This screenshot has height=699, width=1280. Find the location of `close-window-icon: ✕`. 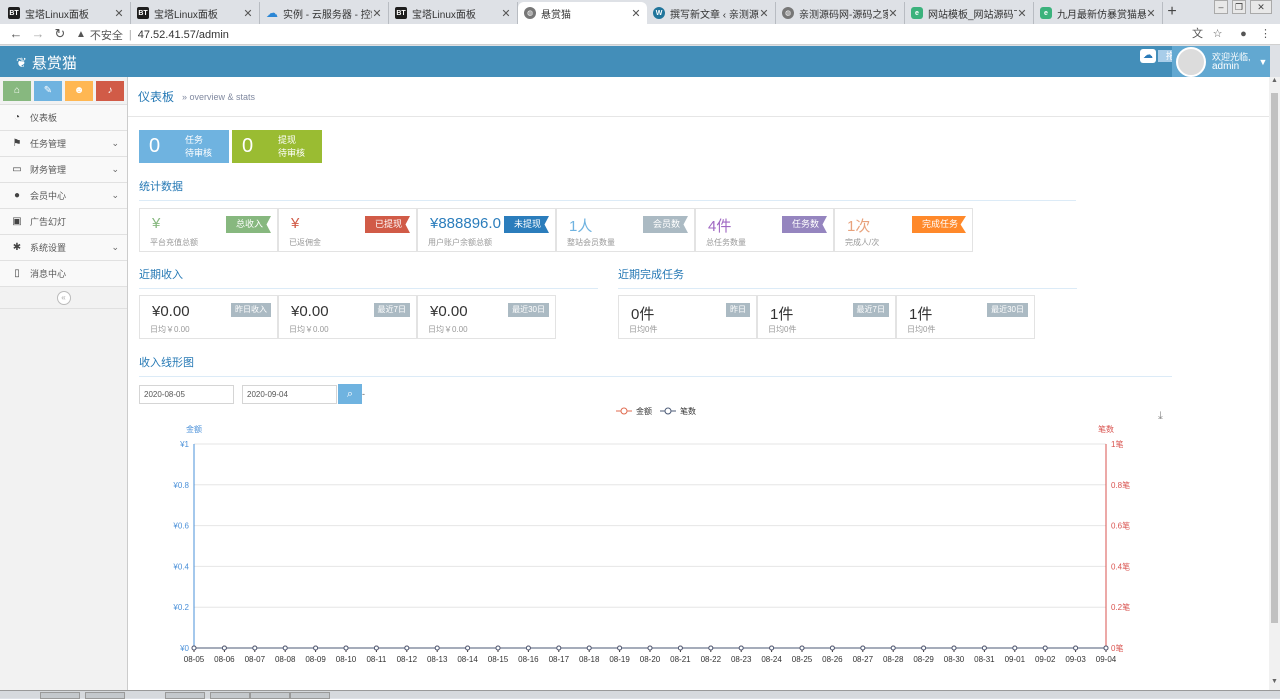

close-window-icon: ✕ is located at coordinates (1261, 7).